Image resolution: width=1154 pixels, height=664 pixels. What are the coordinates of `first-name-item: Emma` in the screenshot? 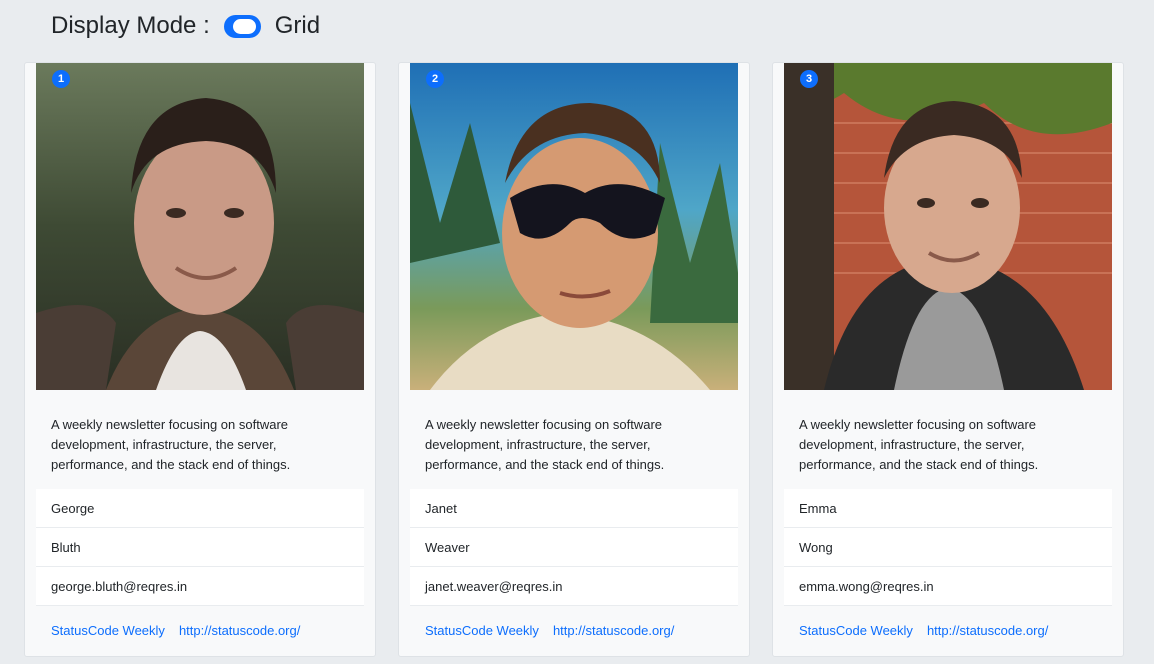 It's located at (948, 508).